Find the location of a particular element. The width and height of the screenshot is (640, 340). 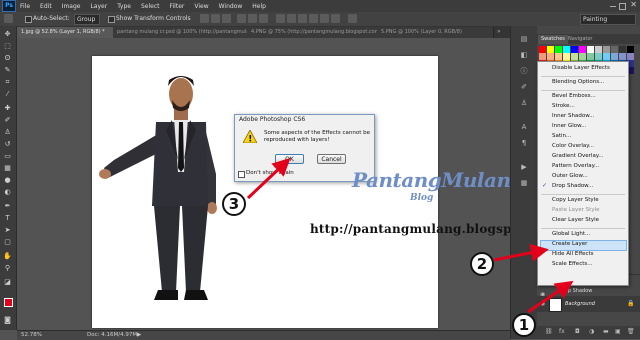

callout-badge-3: 3 is located at coordinates (234, 204).